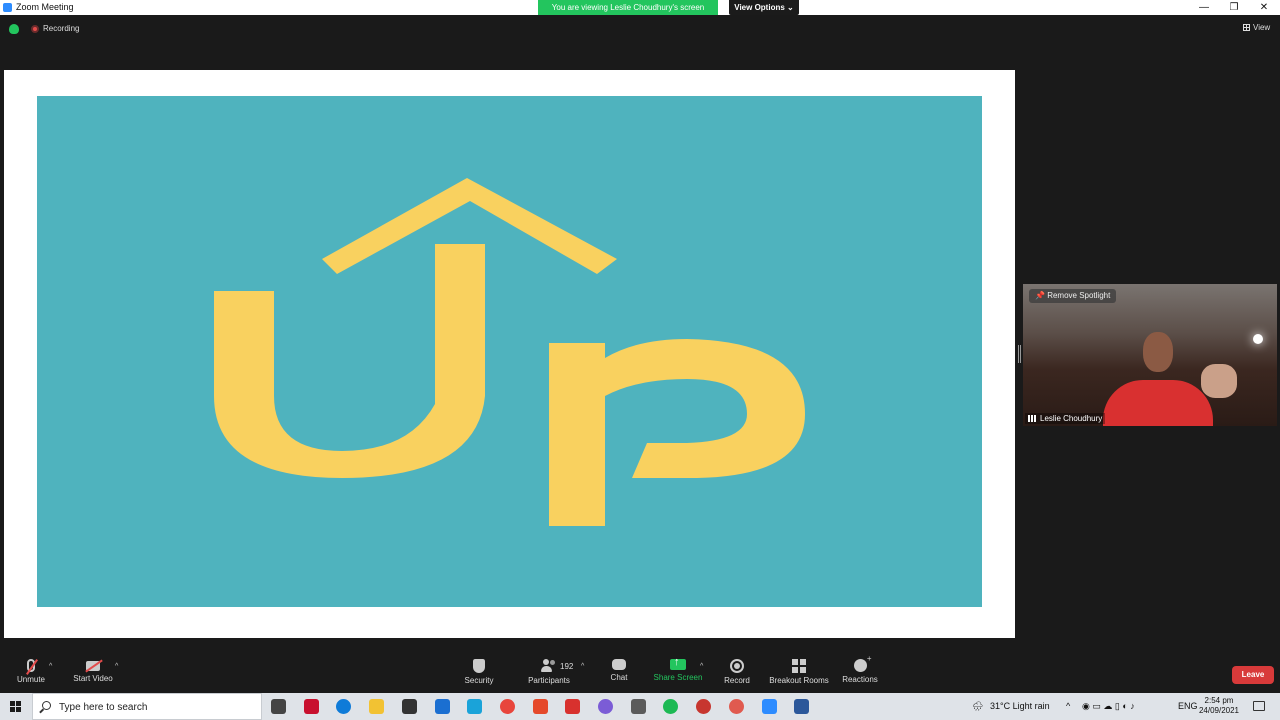  Describe the element at coordinates (701, 666) in the screenshot. I see `share-options-caret: ^` at that location.